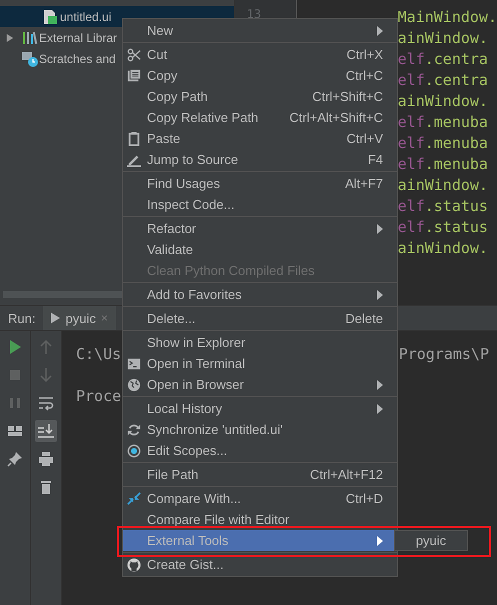 The height and width of the screenshot is (605, 497). What do you see at coordinates (260, 228) in the screenshot?
I see `menu-item: Refactor` at bounding box center [260, 228].